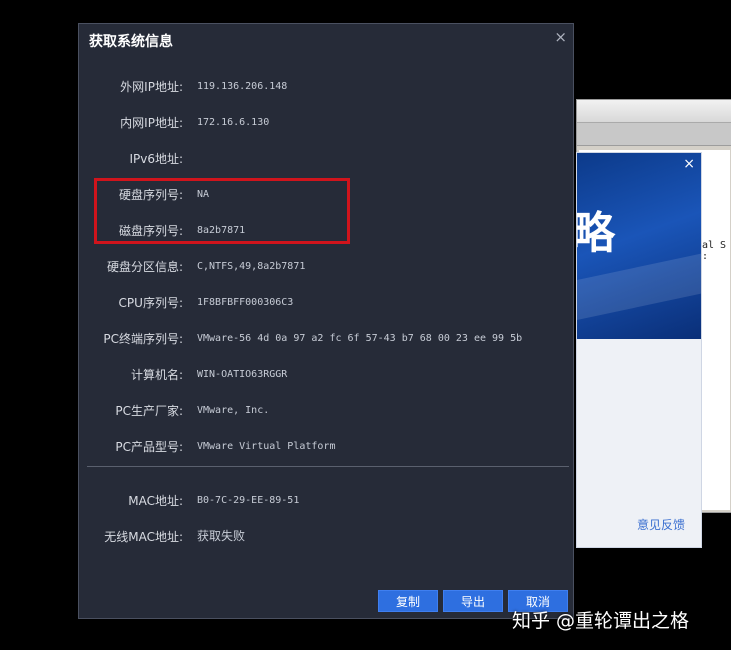  I want to click on field-row-wireless-mac: 无线MAC地址: 获取失败, so click(324, 538).